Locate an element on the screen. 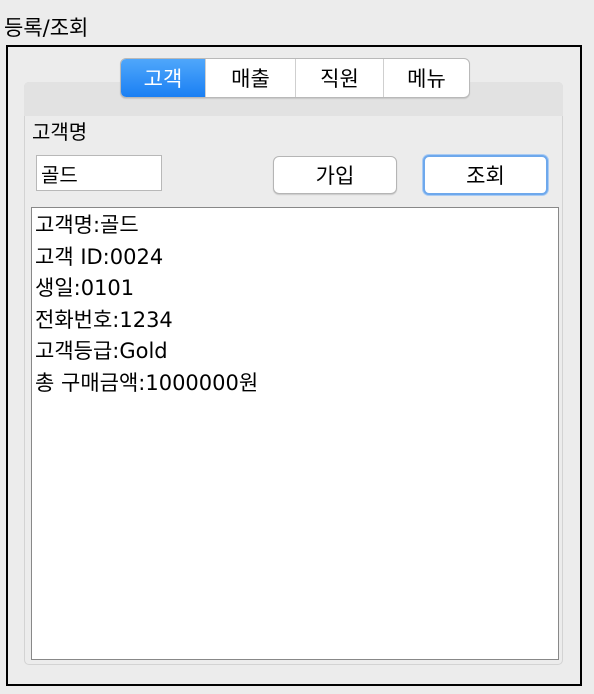 The height and width of the screenshot is (694, 594). tab-bar: 고객 매출 직원 메뉴 is located at coordinates (295, 78).